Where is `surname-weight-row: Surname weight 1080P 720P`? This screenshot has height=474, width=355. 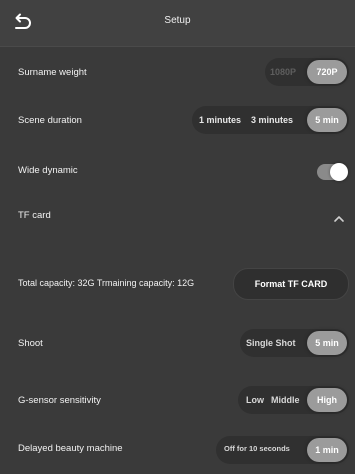 surname-weight-row: Surname weight 1080P 720P is located at coordinates (177, 72).